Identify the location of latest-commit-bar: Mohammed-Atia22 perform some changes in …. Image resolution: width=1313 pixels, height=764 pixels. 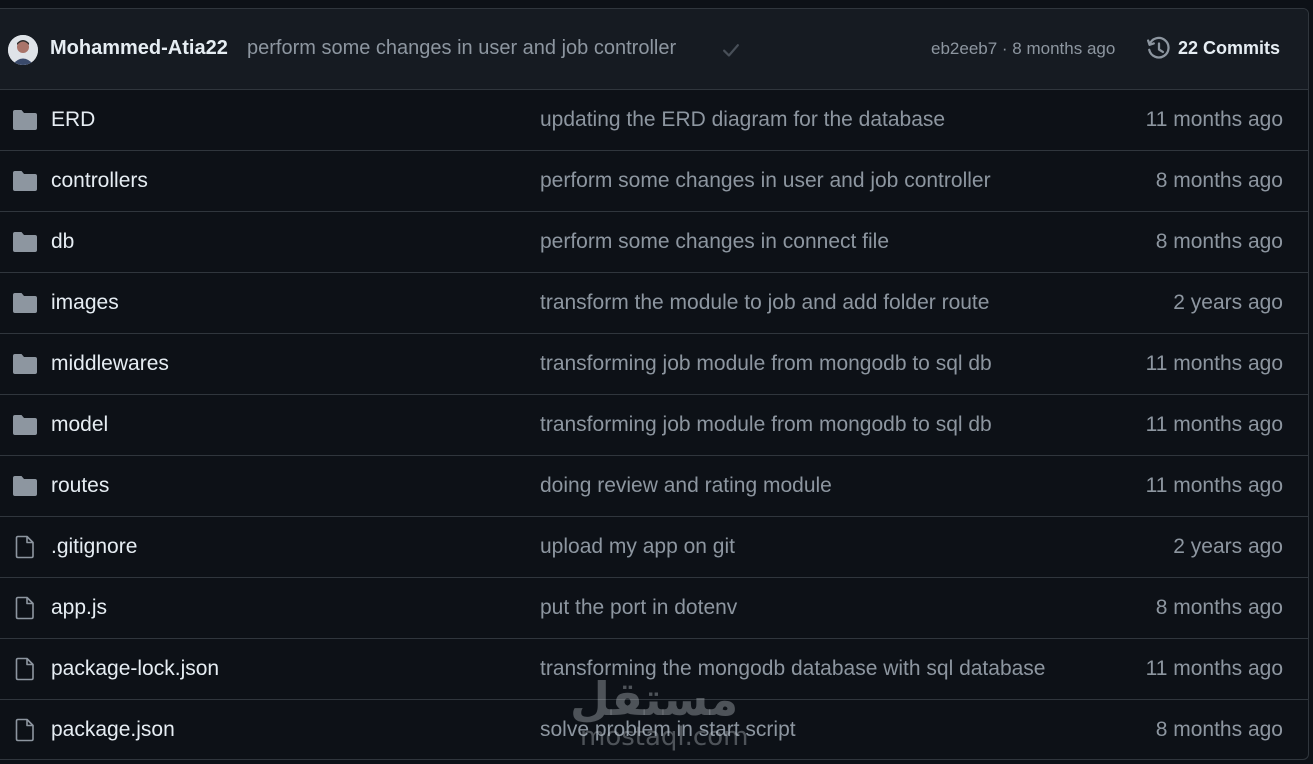
(654, 49).